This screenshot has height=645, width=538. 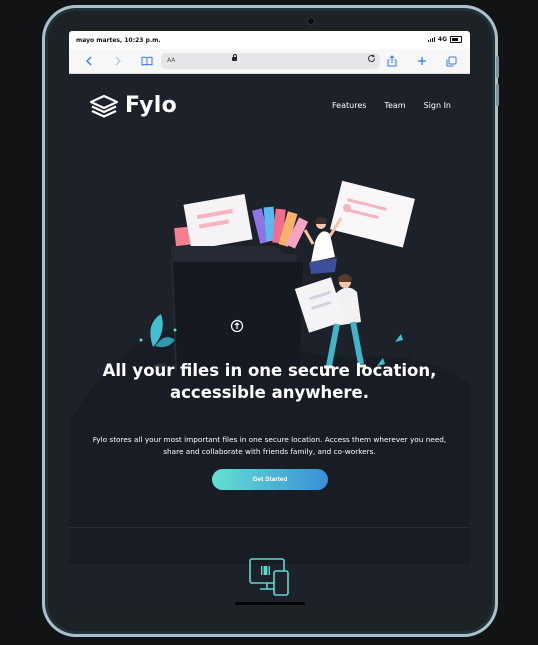 I want to click on signal-icon, so click(x=431, y=39).